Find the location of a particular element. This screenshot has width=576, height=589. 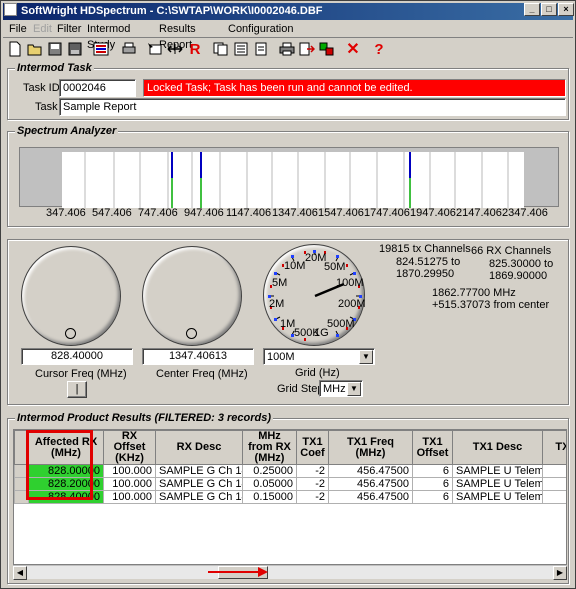

save-as-icon is located at coordinates (75, 49).